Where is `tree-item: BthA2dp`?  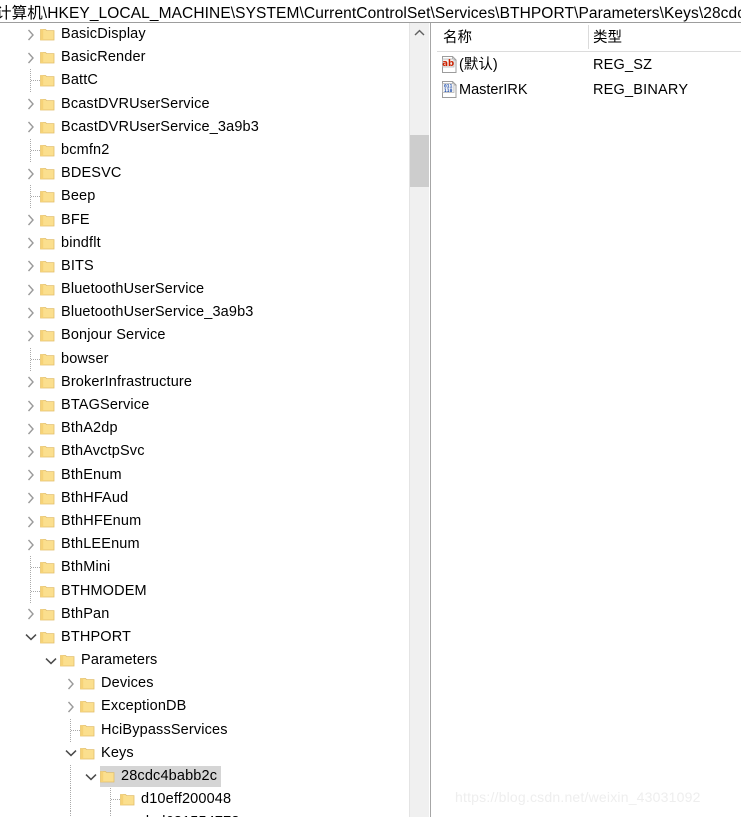 tree-item: BthA2dp is located at coordinates (81, 428).